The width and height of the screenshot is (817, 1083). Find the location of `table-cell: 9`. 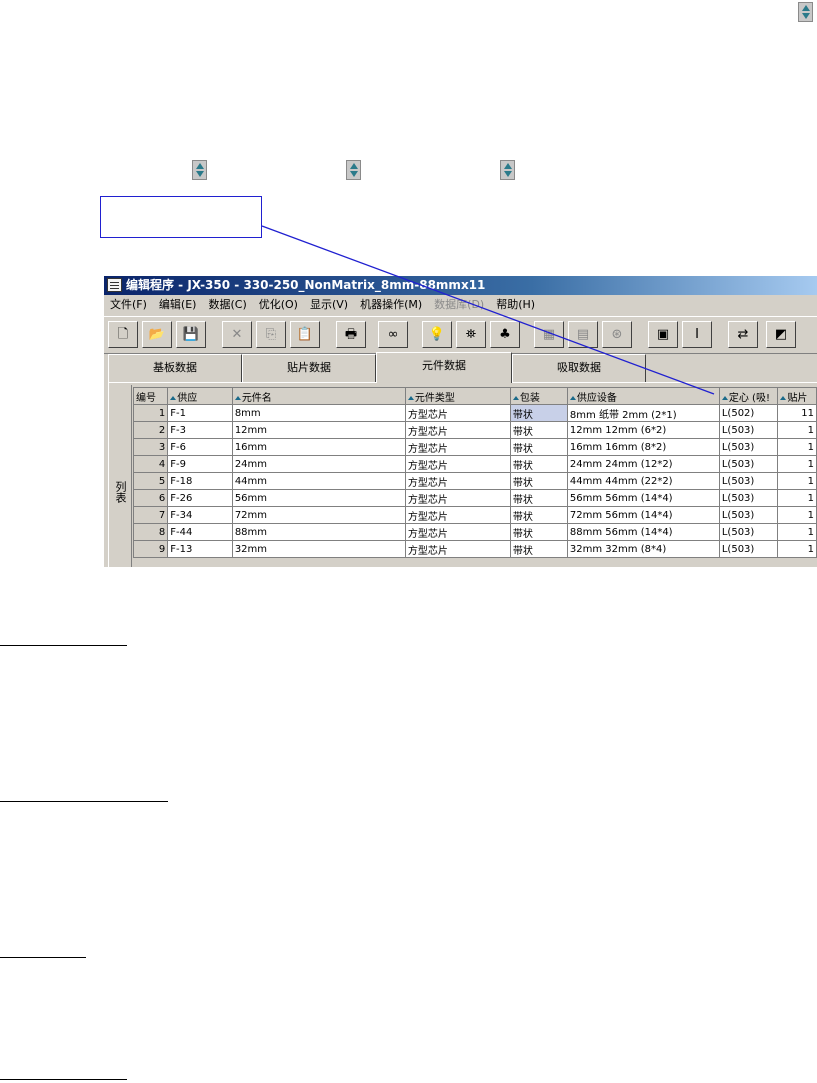

table-cell: 9 is located at coordinates (150, 549).